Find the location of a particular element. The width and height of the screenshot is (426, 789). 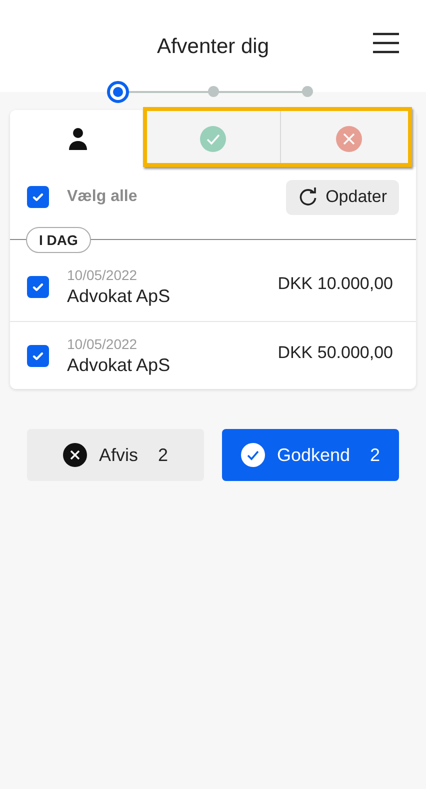

tab is located at coordinates (77, 138).